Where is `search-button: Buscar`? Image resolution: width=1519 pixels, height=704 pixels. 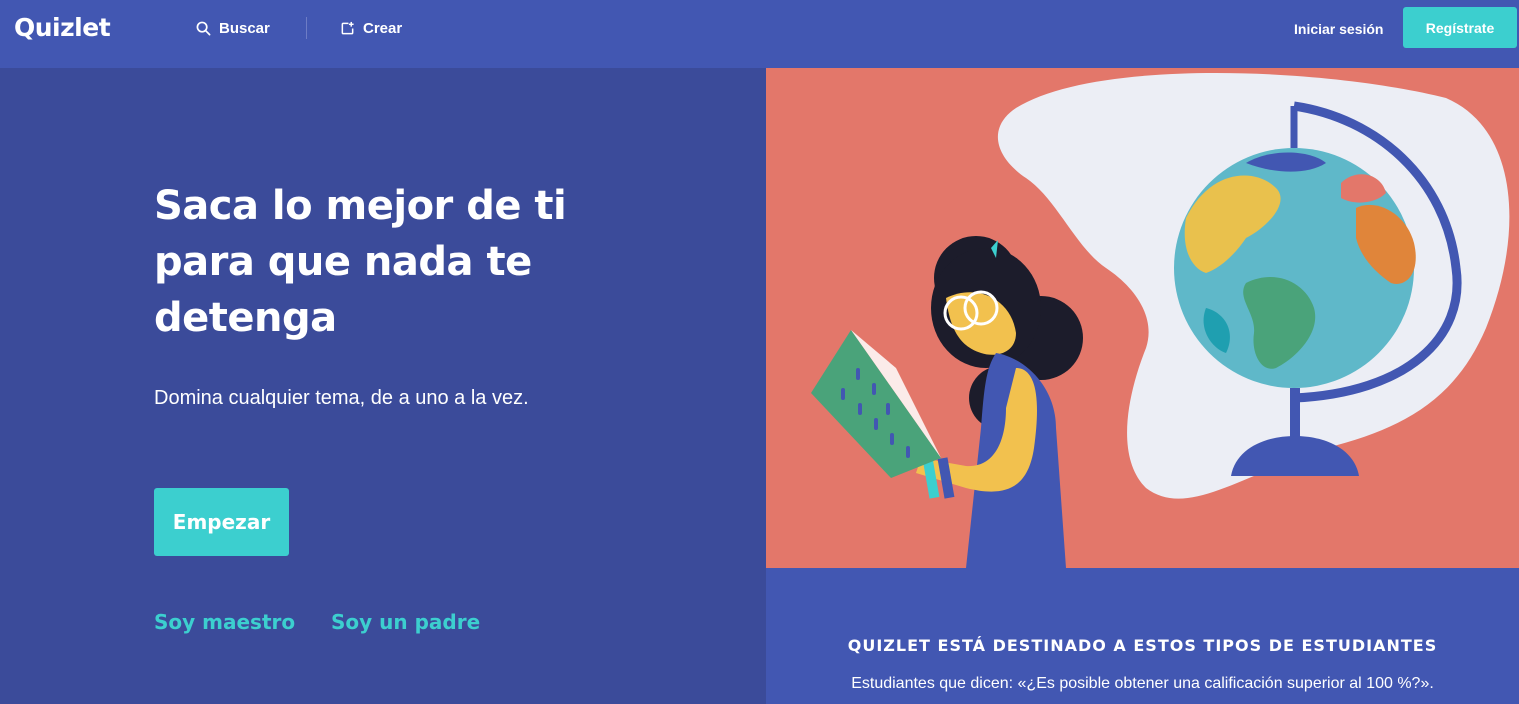 search-button: Buscar is located at coordinates (233, 28).